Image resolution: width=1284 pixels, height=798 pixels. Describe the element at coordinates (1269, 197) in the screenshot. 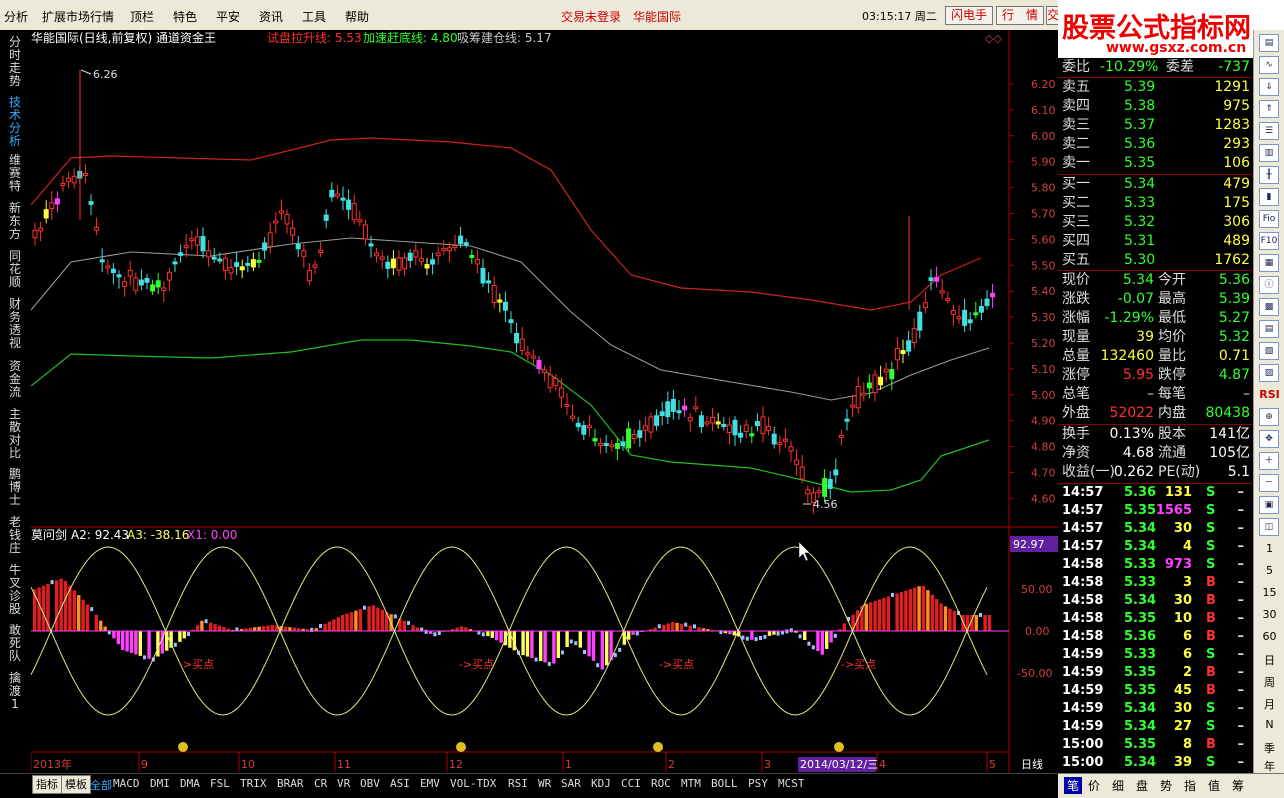

I see `bars-icon: ▮` at that location.